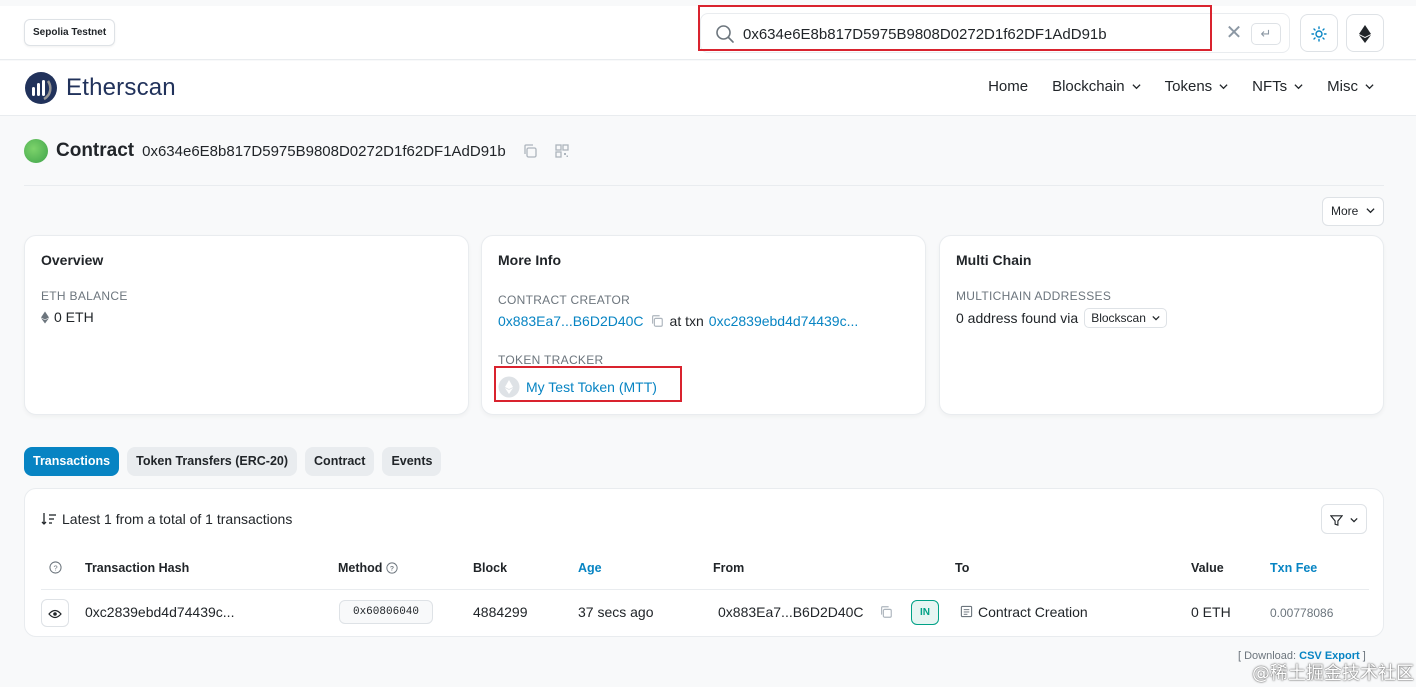 The width and height of the screenshot is (1416, 687). I want to click on multichain-text: 0 address found via, so click(1017, 318).